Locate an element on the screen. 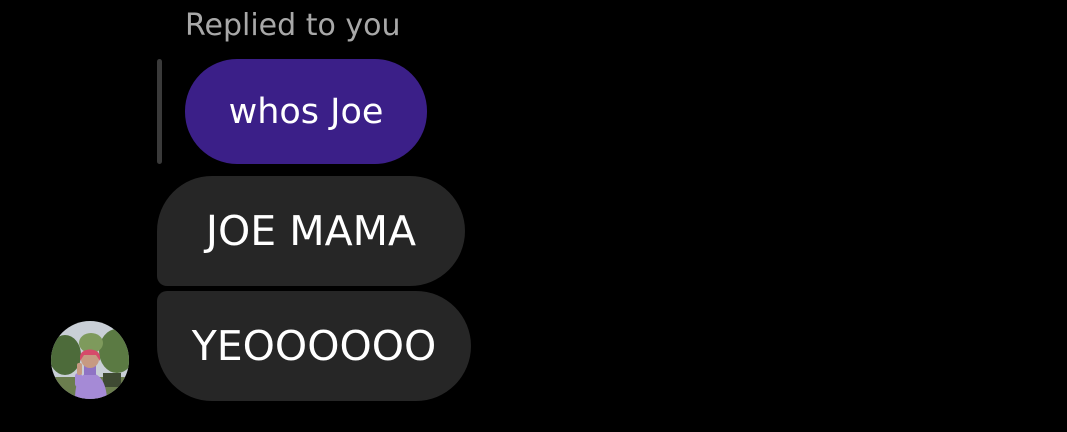 Image resolution: width=1067 pixels, height=432 pixels. user-avatar-photo-icon is located at coordinates (90, 360).